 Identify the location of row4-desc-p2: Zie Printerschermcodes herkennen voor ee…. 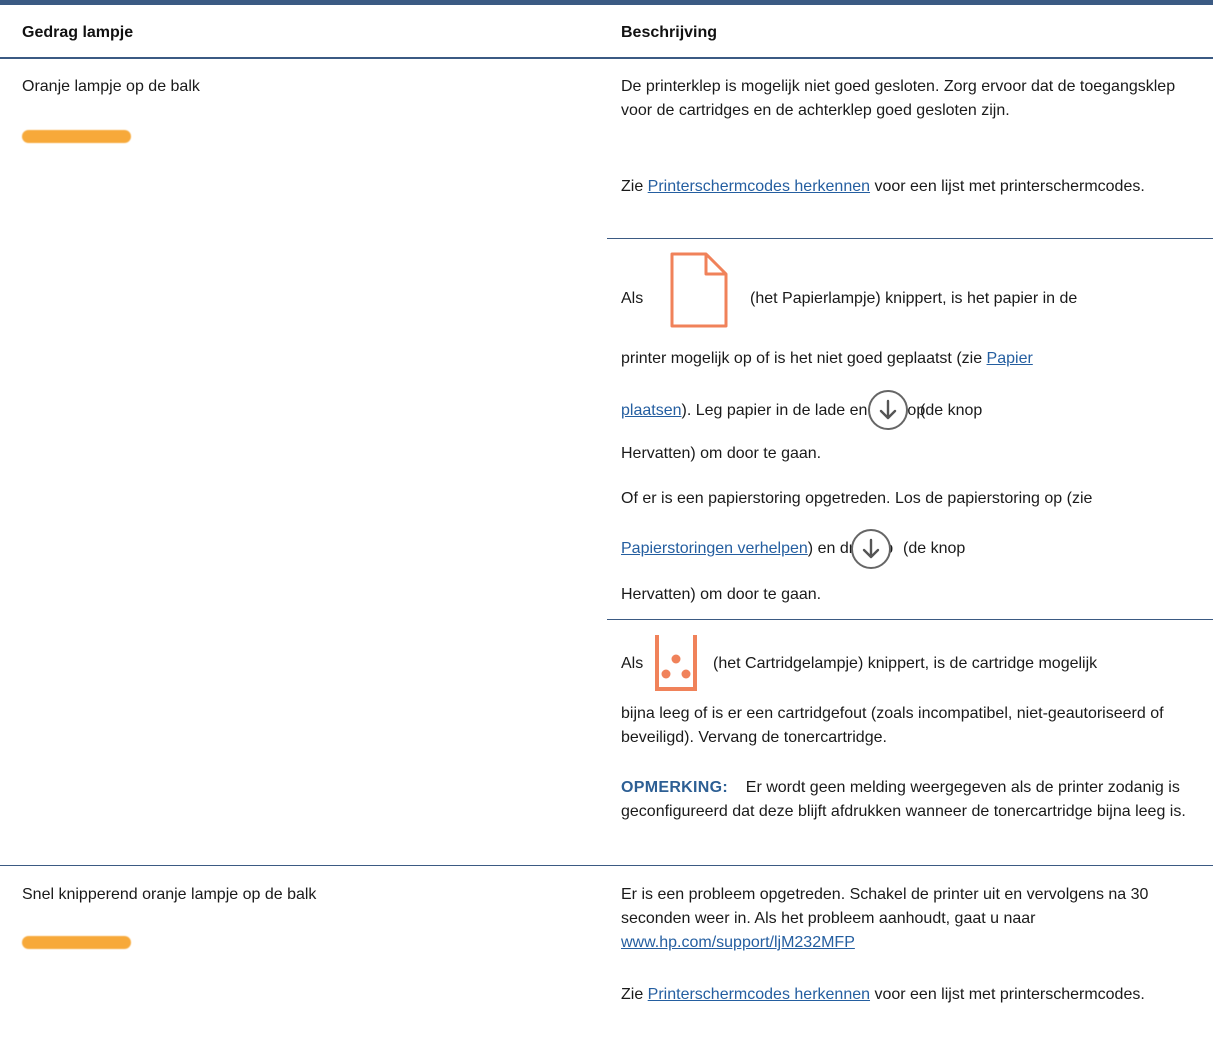
(883, 994).